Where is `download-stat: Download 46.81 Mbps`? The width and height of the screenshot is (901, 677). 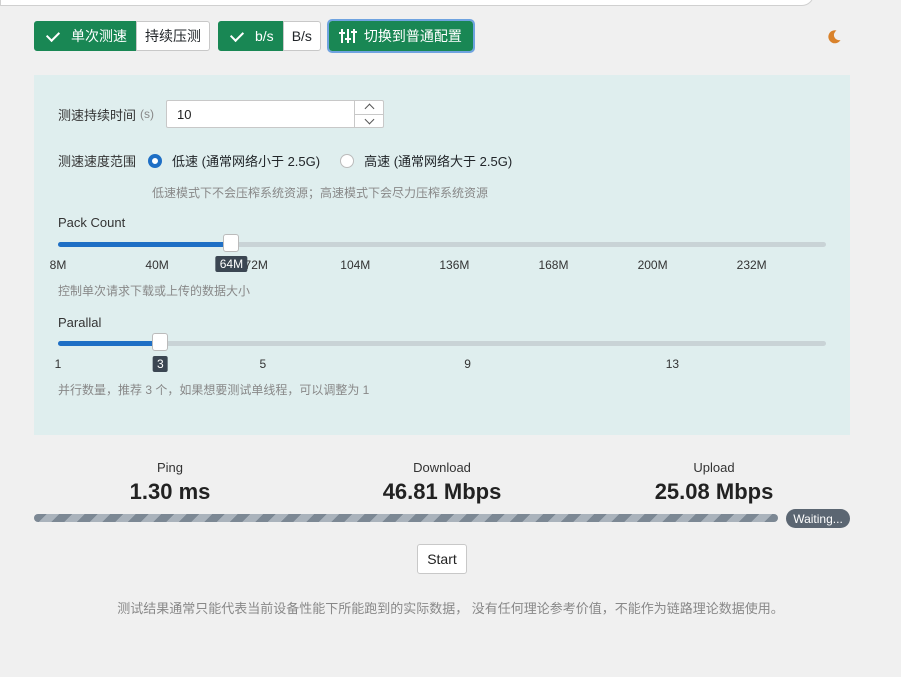
download-stat: Download 46.81 Mbps is located at coordinates (442, 482).